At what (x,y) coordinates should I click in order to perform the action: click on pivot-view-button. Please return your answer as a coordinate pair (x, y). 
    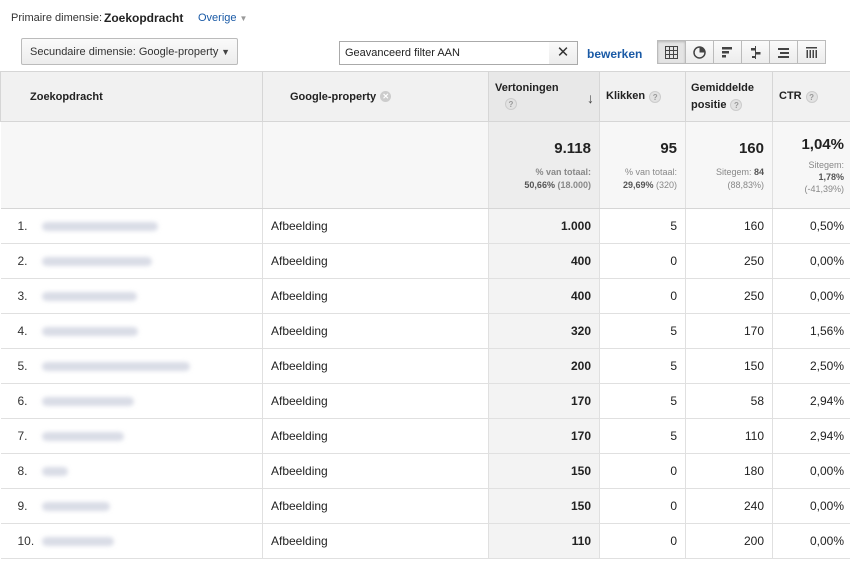
    Looking at the image, I should click on (783, 52).